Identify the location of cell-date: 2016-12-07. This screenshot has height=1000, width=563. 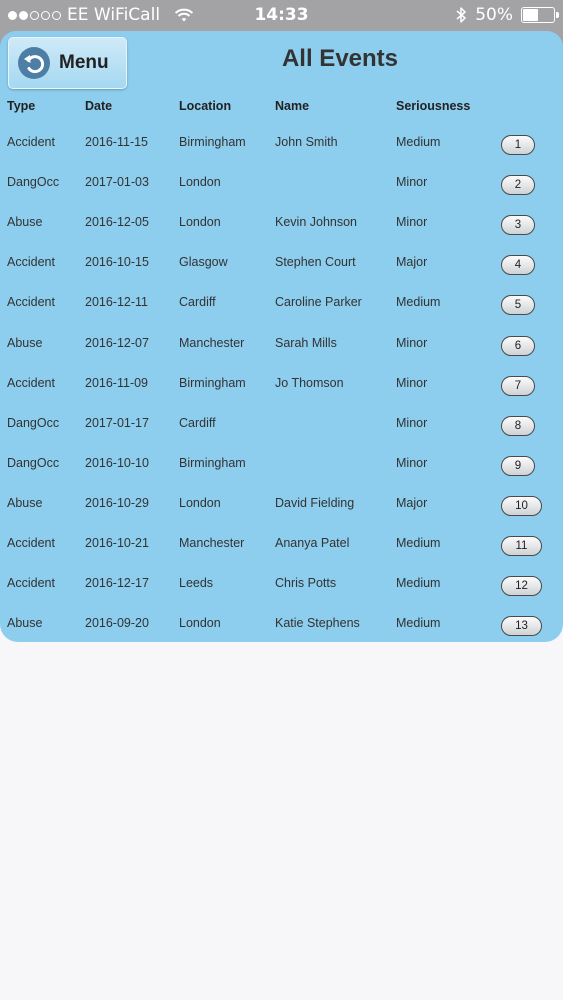
(117, 342).